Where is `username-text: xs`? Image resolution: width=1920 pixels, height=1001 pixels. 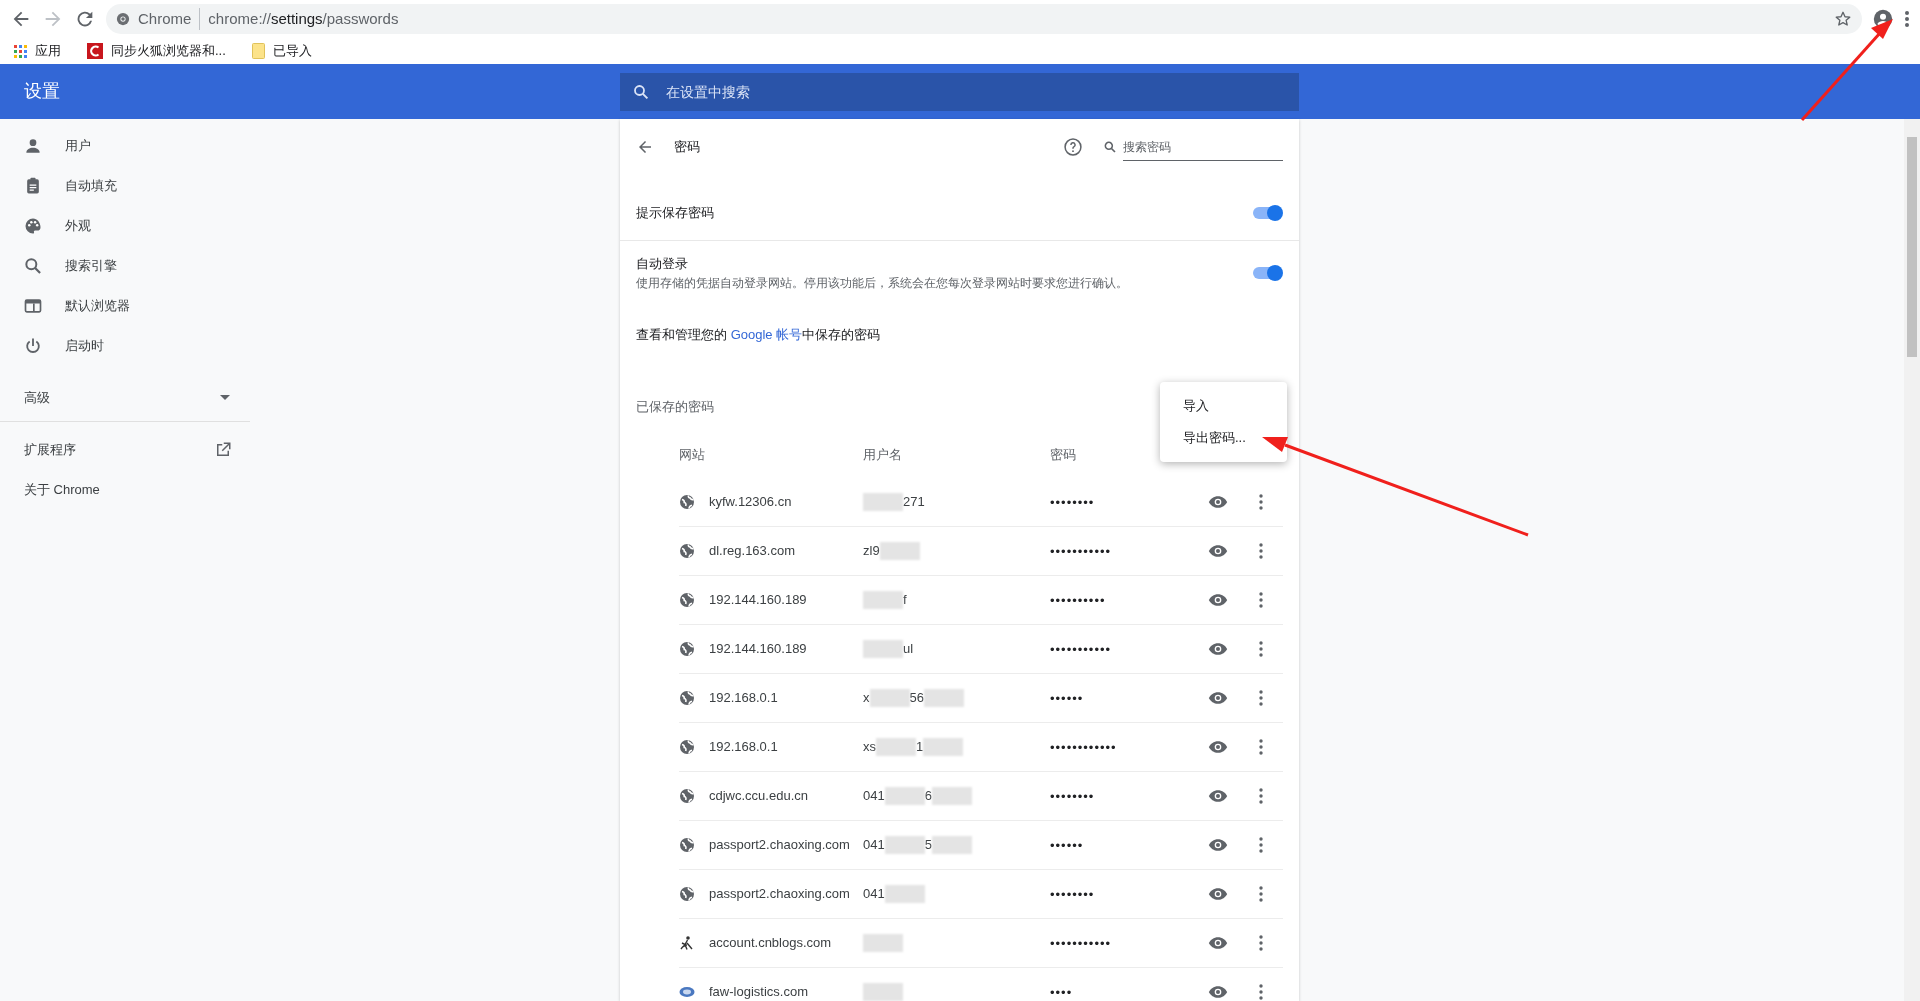 username-text: xs is located at coordinates (869, 747).